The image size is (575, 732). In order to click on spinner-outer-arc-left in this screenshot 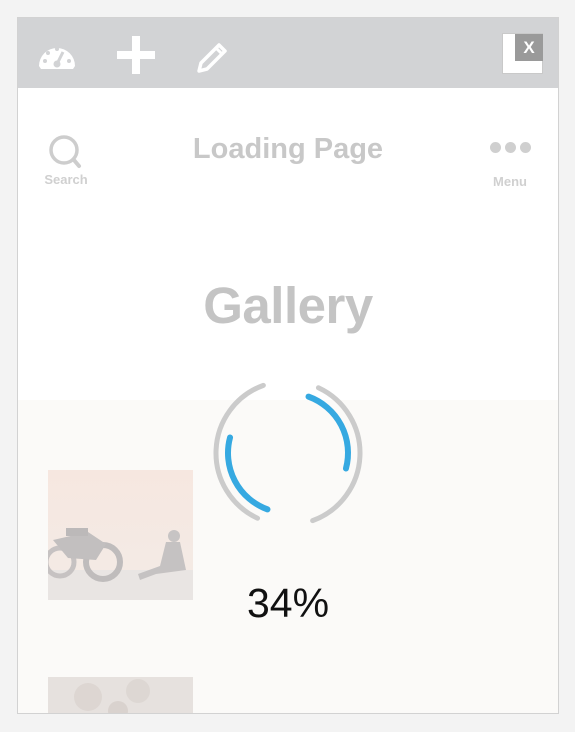, I will do `click(239, 451)`.